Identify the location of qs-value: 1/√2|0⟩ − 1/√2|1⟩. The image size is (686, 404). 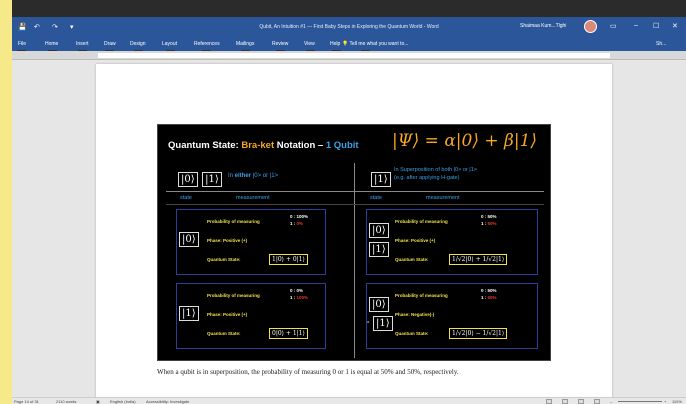
(478, 333).